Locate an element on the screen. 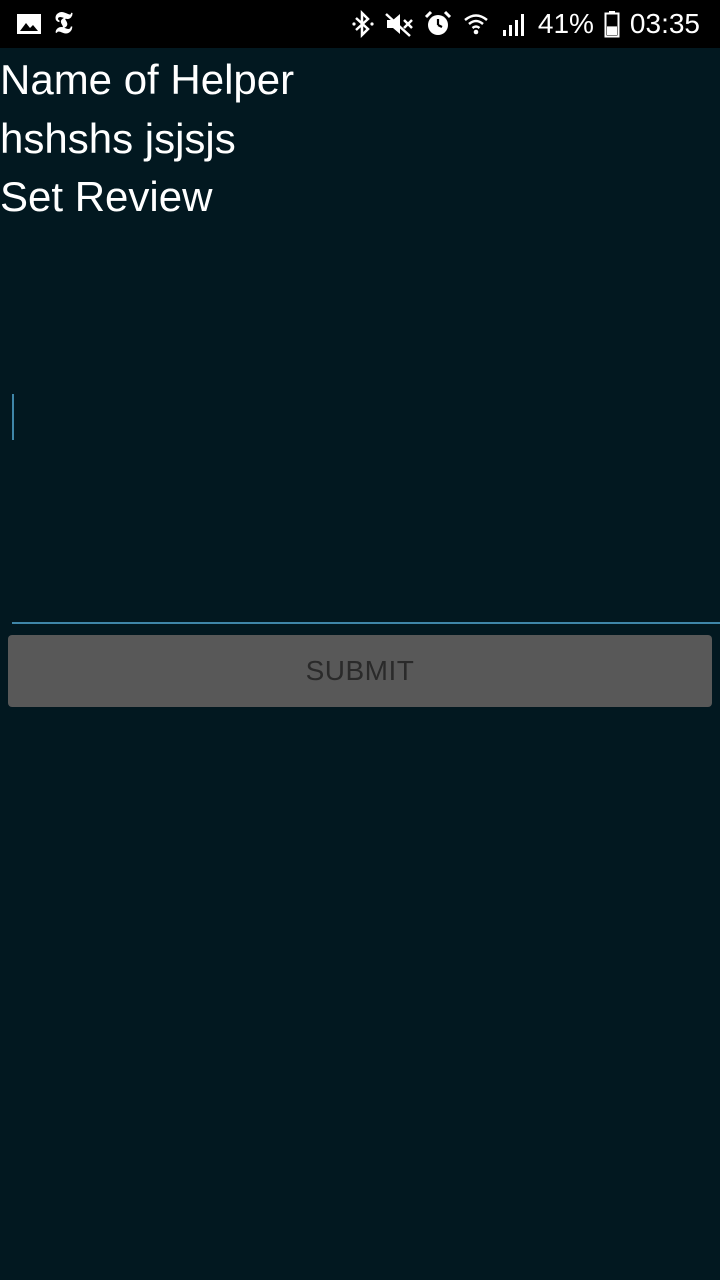 This screenshot has width=720, height=1280. status-bar-left: 𝕿 is located at coordinates (44, 24).